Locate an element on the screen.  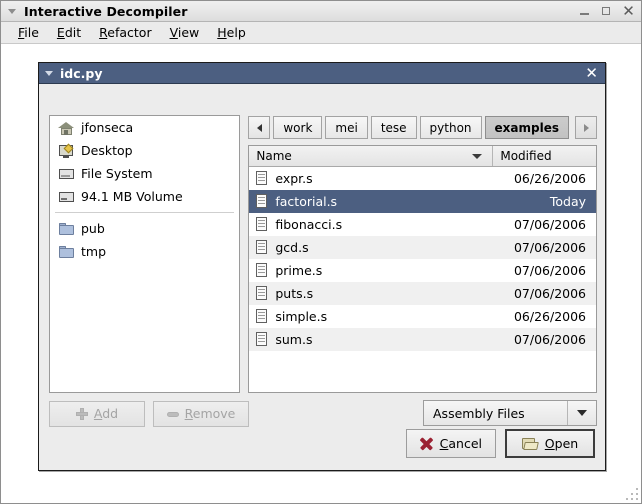
menu-edit: Edit is located at coordinates (69, 32).